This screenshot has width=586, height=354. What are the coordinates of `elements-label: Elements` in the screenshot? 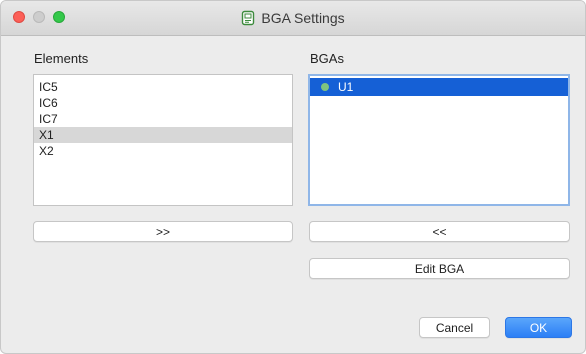 It's located at (61, 58).